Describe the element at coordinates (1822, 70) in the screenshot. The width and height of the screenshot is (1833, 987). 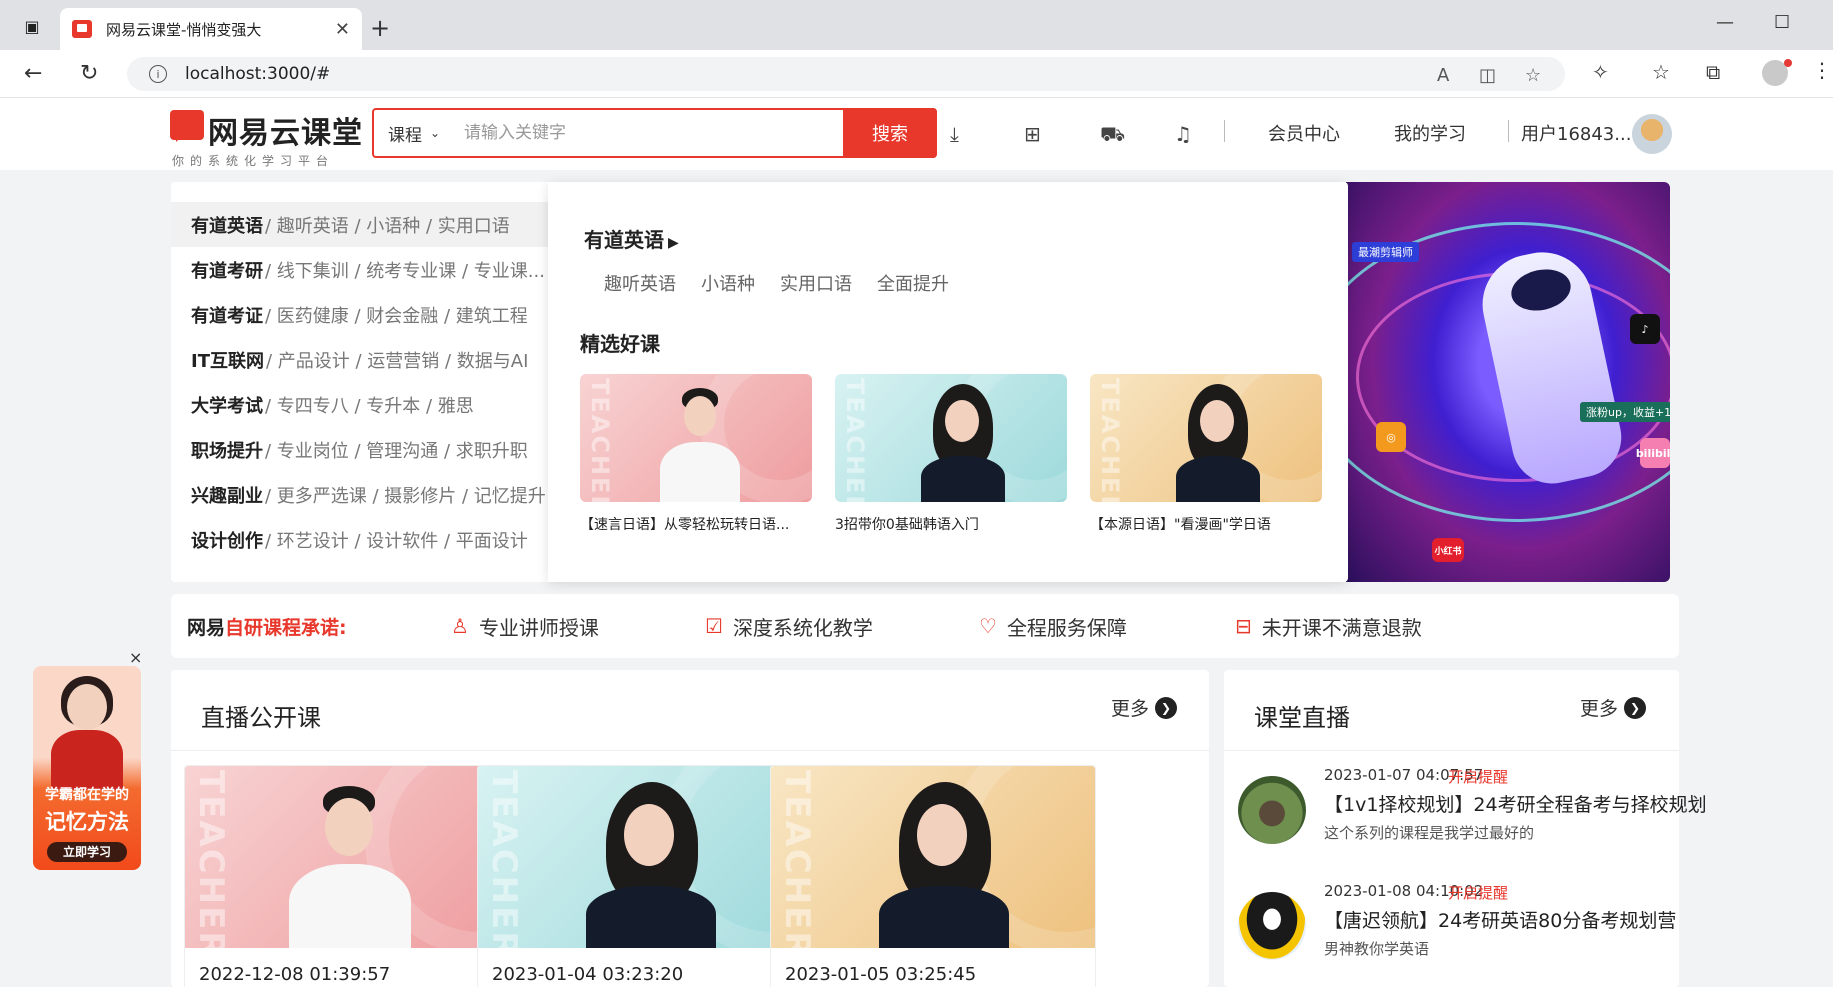
I see `more-menu-icon: ⋮` at that location.